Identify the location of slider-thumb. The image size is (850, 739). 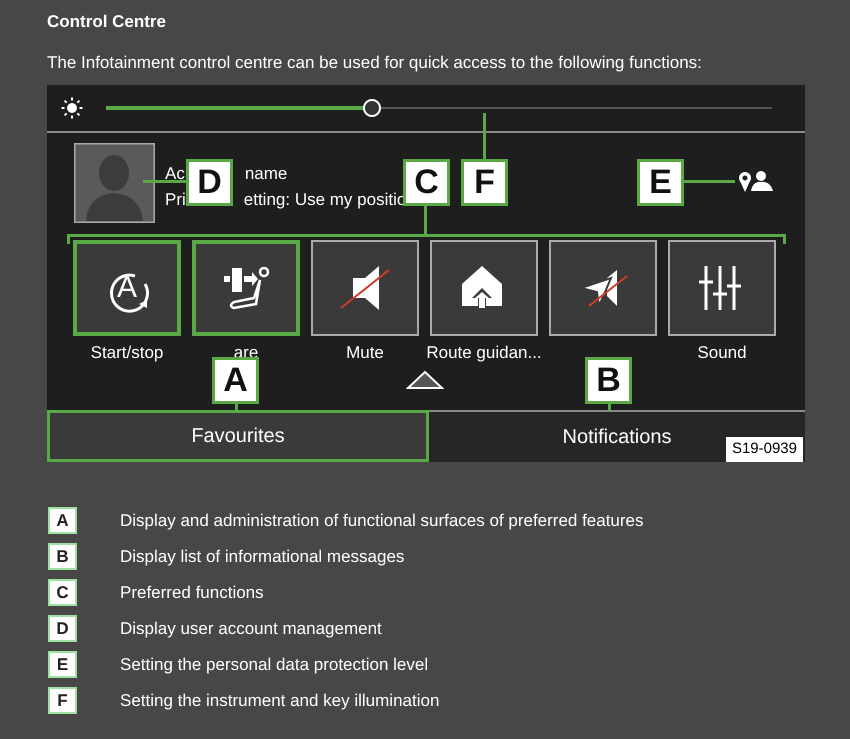
(372, 107).